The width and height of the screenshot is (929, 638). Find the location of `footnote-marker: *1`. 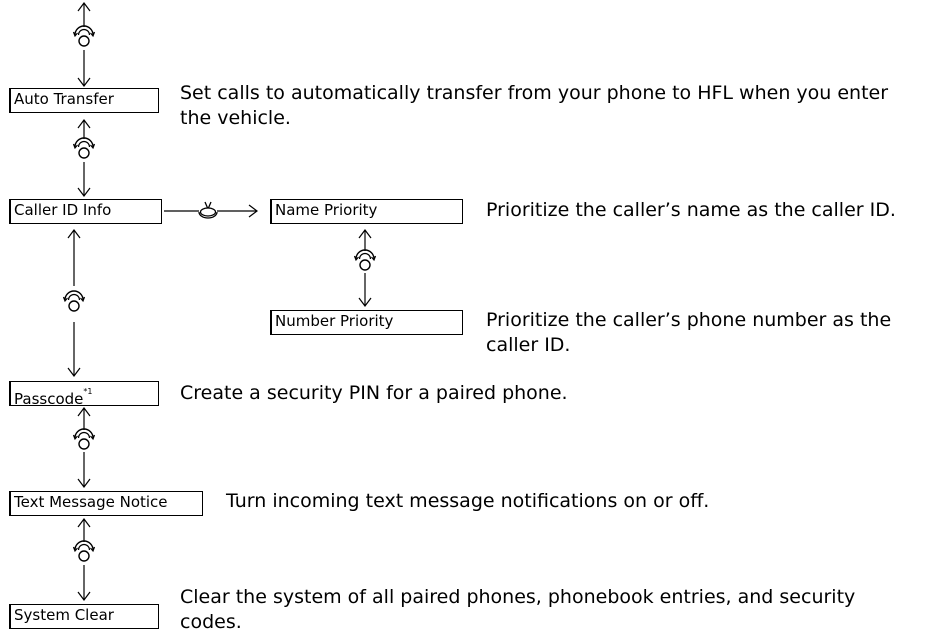

footnote-marker: *1 is located at coordinates (88, 391).